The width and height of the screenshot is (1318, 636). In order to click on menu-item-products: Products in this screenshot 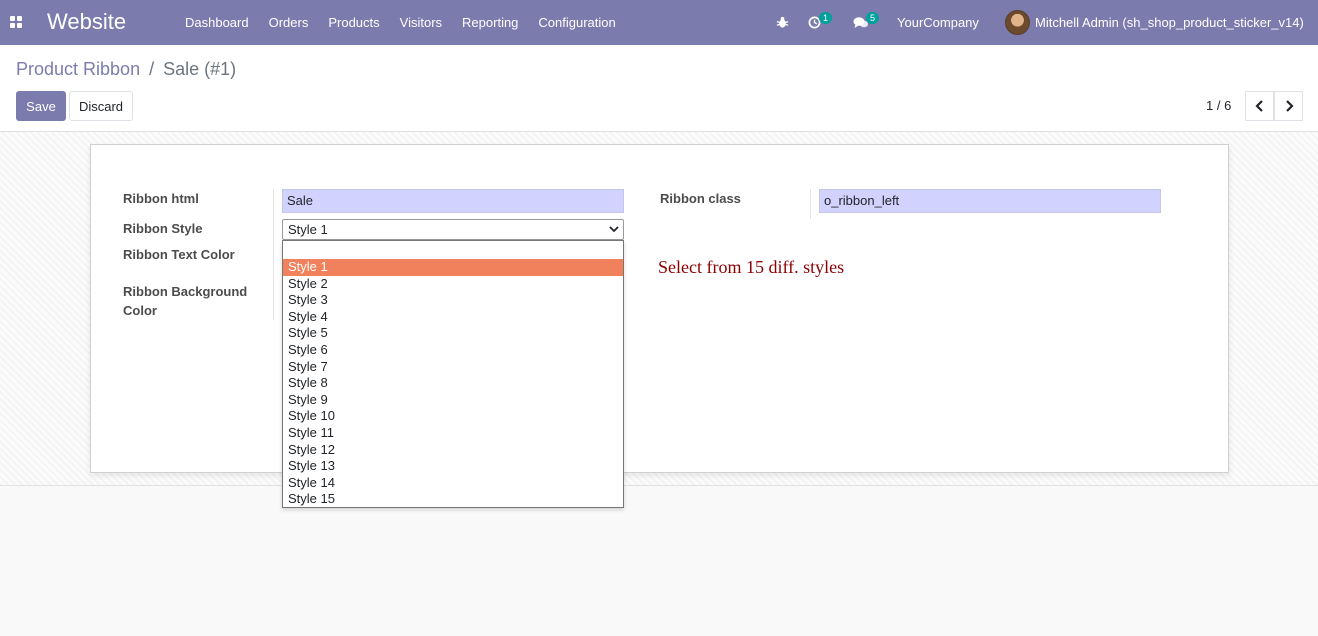, I will do `click(353, 22)`.